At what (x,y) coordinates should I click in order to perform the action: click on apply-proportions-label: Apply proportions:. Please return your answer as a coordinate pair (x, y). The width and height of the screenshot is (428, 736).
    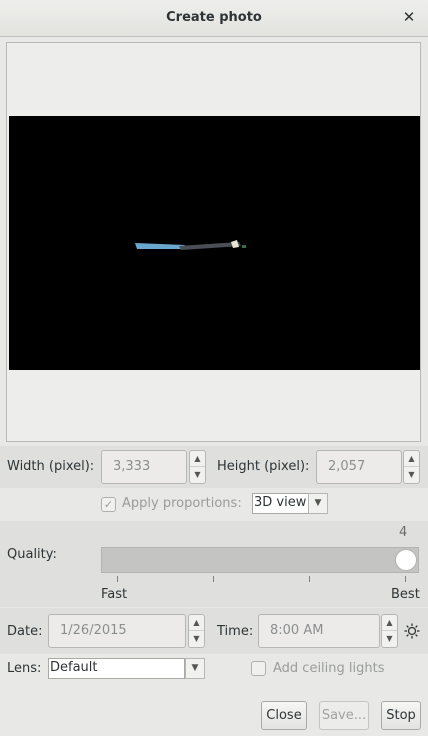
    Looking at the image, I should click on (182, 503).